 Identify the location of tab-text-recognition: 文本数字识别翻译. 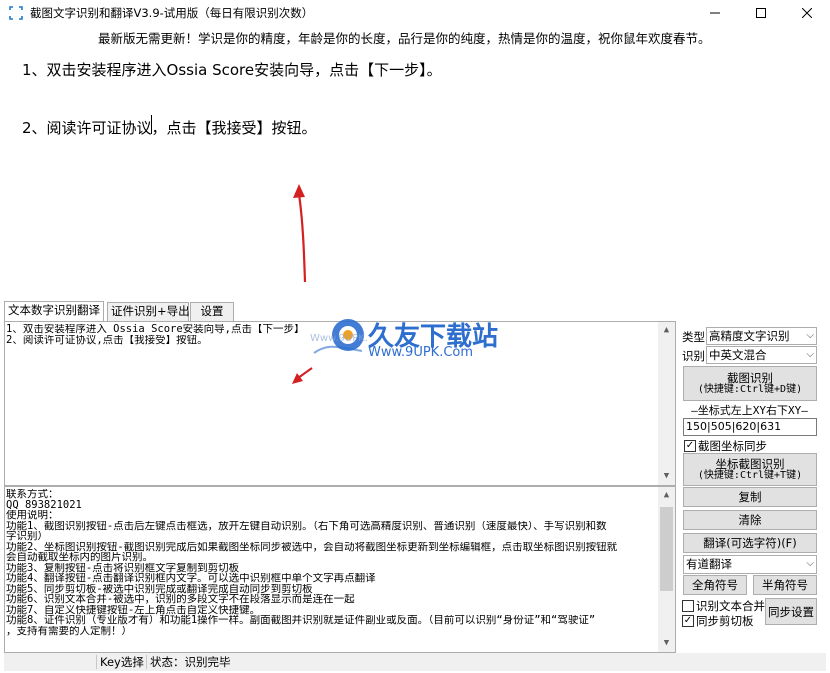
(54, 311).